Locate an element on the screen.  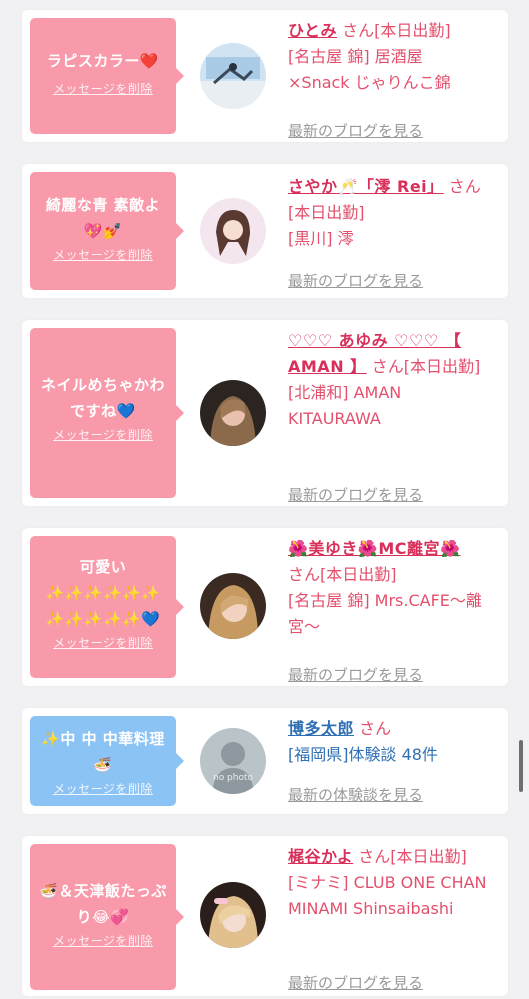
cast-info: さやか🥂「澪 Rei」 さん[本日出勤] [黒川] 澪 最新のブログを見る is located at coordinates (391, 232).